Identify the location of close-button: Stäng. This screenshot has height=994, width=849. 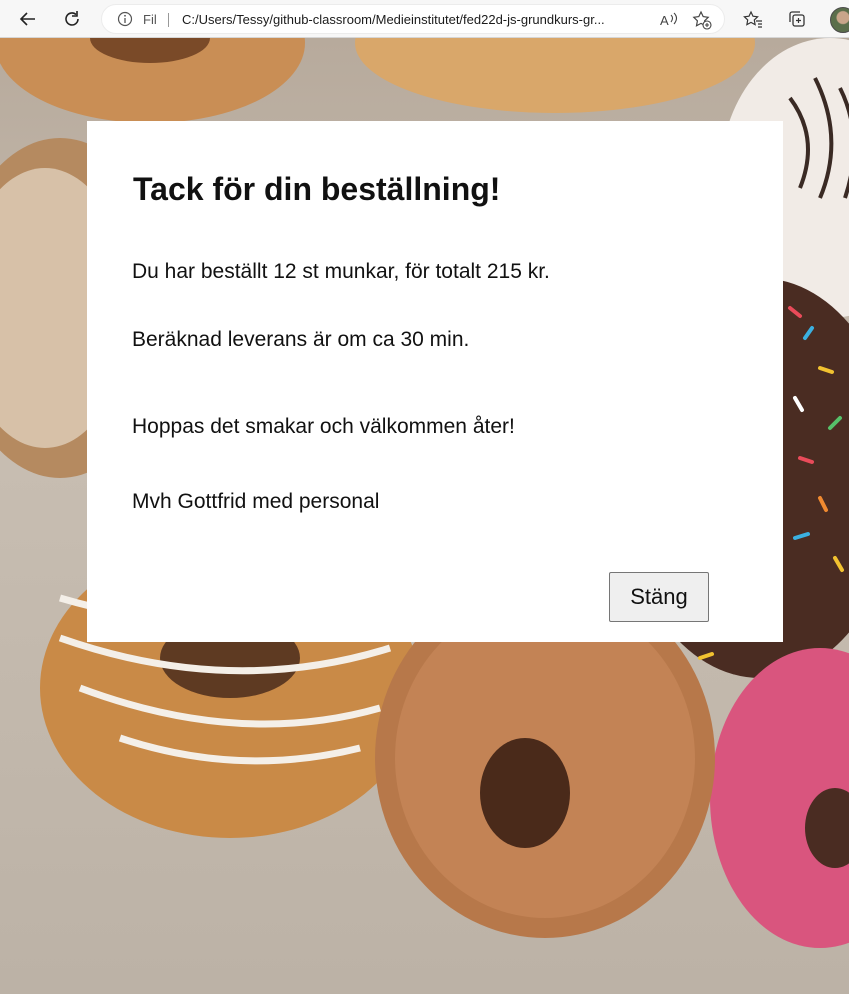
(659, 597).